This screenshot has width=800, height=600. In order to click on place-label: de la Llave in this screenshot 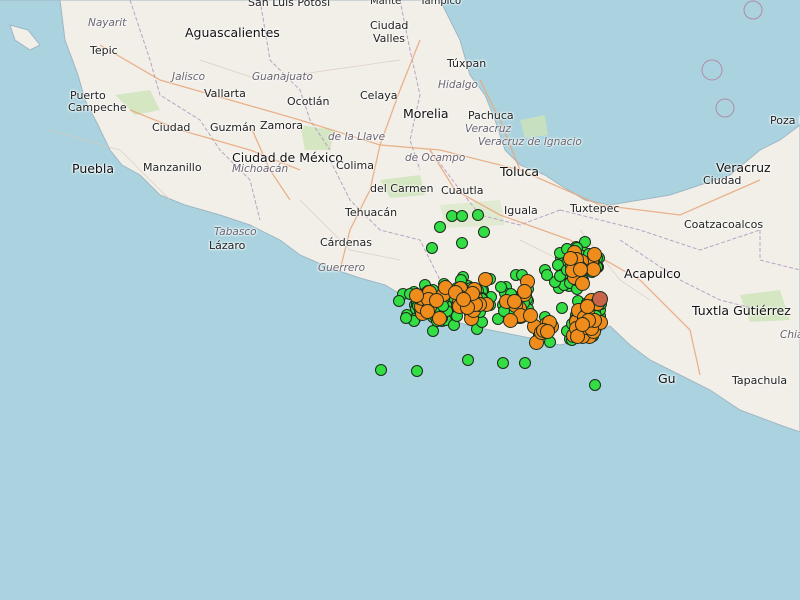, I will do `click(357, 137)`.